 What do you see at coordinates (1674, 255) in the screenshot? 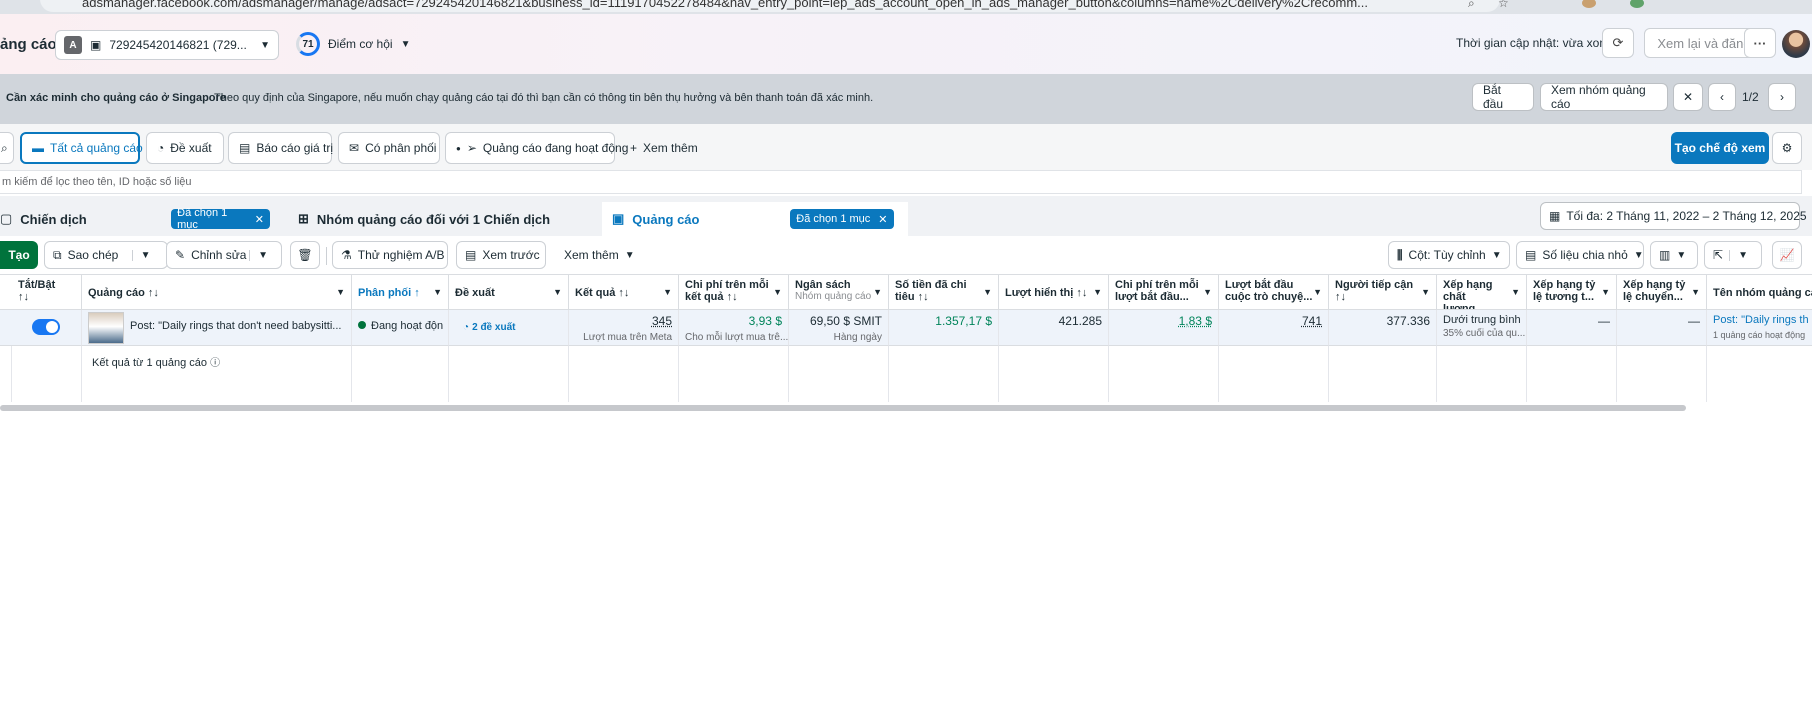
I see `reports-button: ▥ ▼` at bounding box center [1674, 255].